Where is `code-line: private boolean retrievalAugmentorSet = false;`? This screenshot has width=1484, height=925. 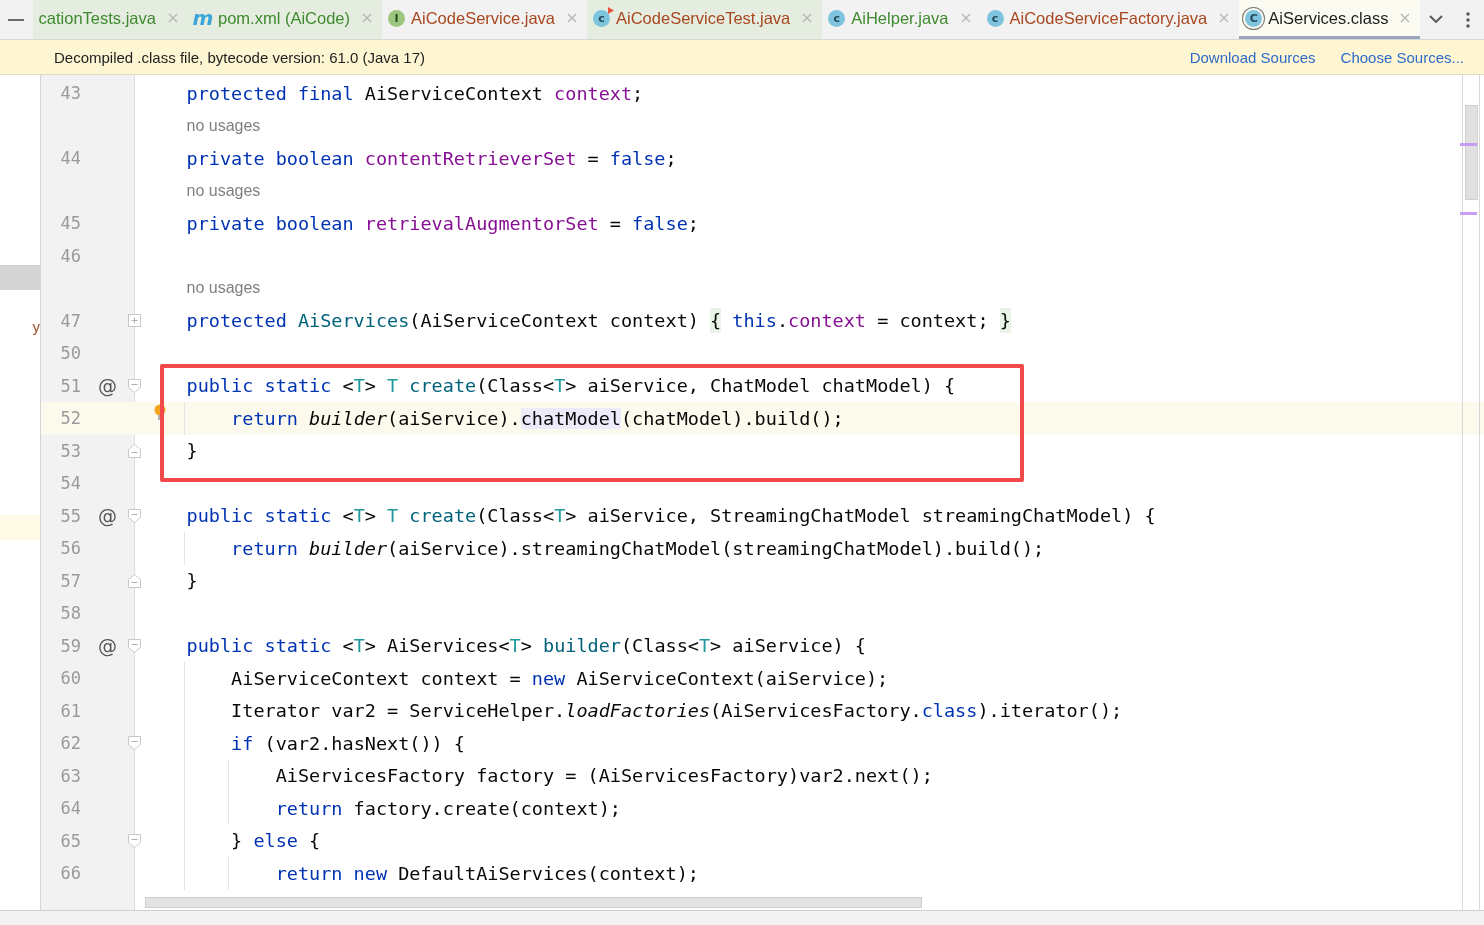 code-line: private boolean retrievalAugmentorSet = false; is located at coordinates (442, 223).